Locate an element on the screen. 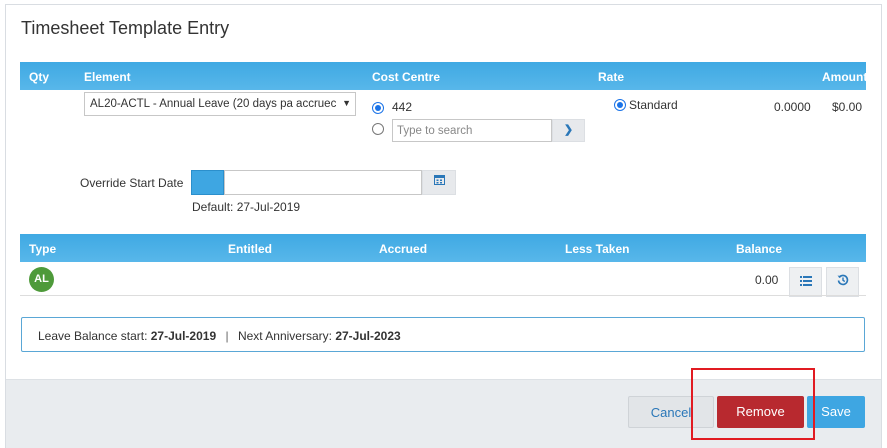 This screenshot has height=448, width=887. dialog-title: Timesheet Template Entry is located at coordinates (125, 28).